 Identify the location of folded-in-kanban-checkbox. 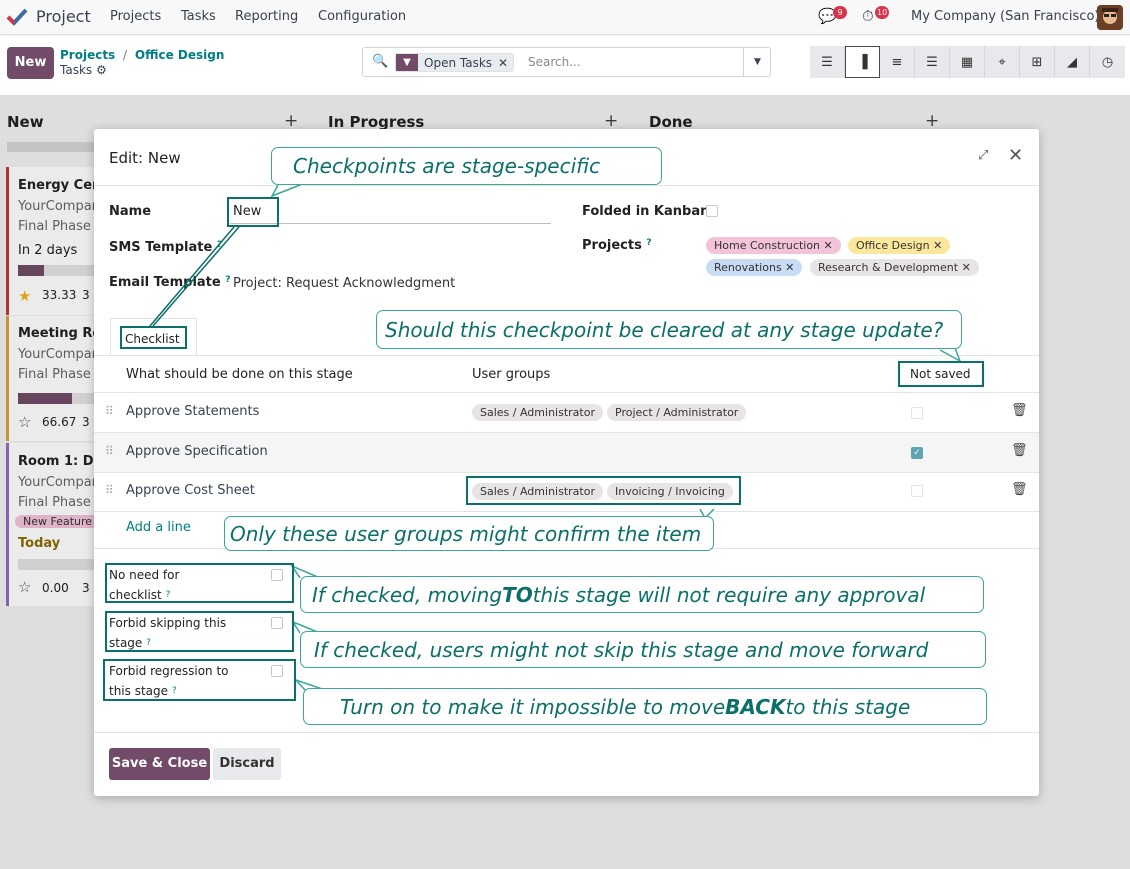
(712, 211).